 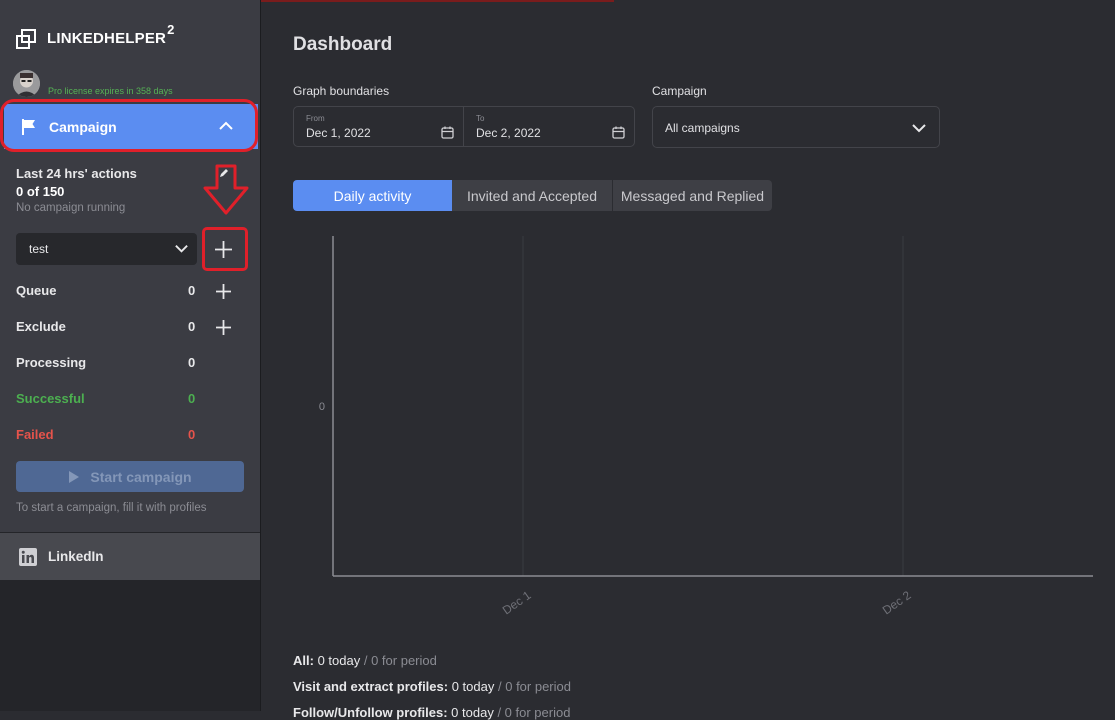 What do you see at coordinates (223, 327) in the screenshot?
I see `add-exclude-button` at bounding box center [223, 327].